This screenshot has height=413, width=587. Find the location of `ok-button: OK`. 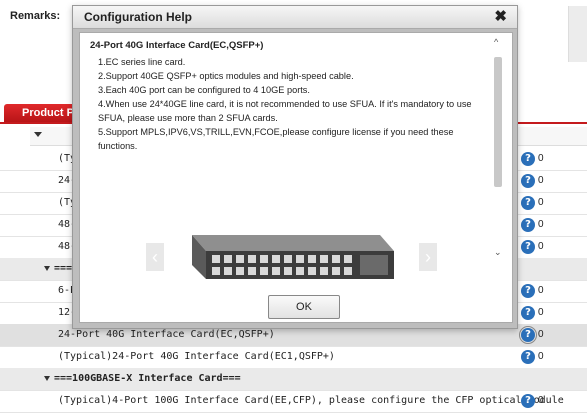

ok-button: OK is located at coordinates (304, 307).